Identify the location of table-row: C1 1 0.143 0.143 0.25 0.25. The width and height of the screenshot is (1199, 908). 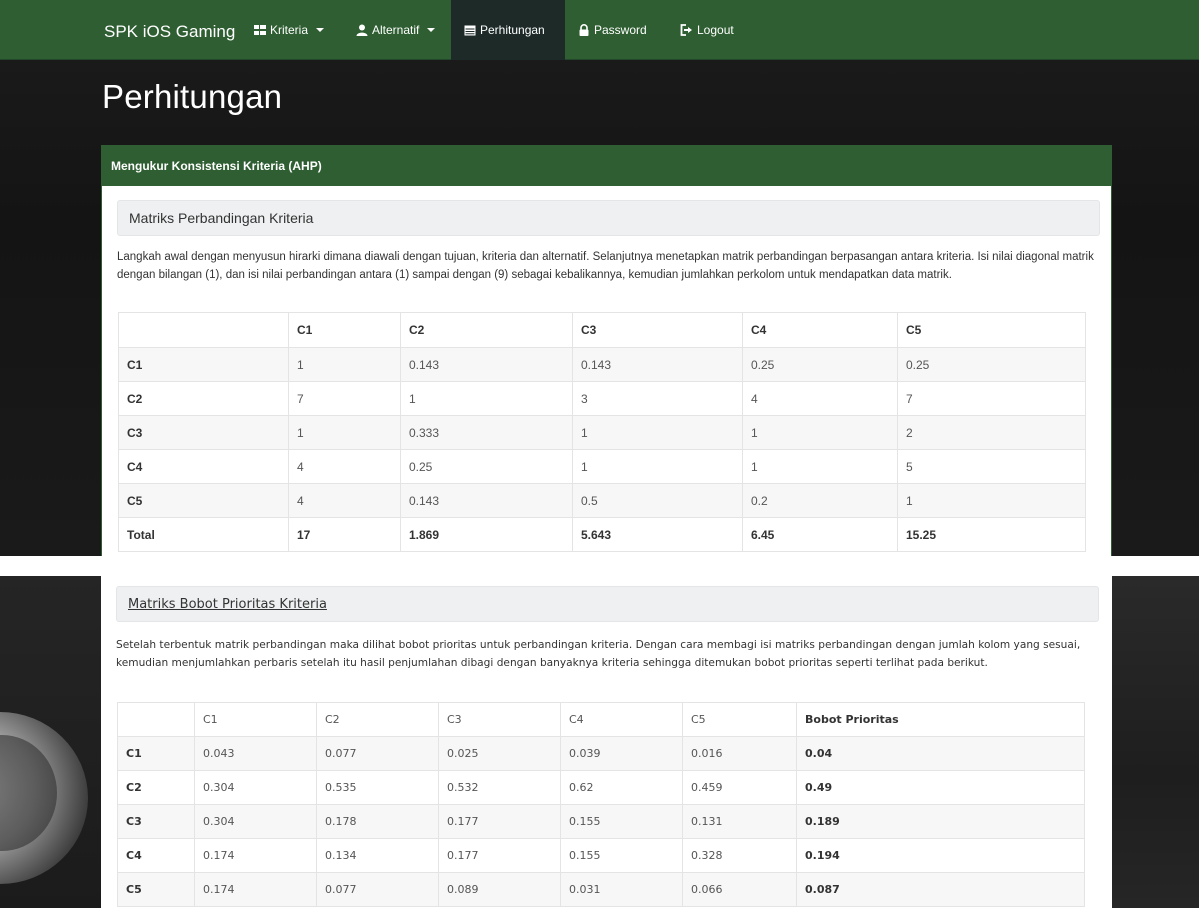
(602, 364).